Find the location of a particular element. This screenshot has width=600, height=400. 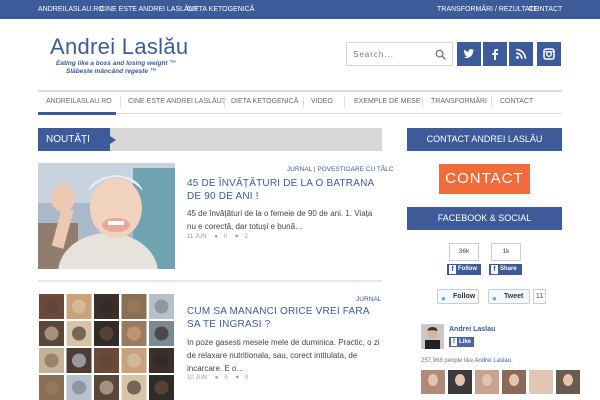

article-meta: 11 JUN ● 0 ♥ 2 is located at coordinates (220, 237).